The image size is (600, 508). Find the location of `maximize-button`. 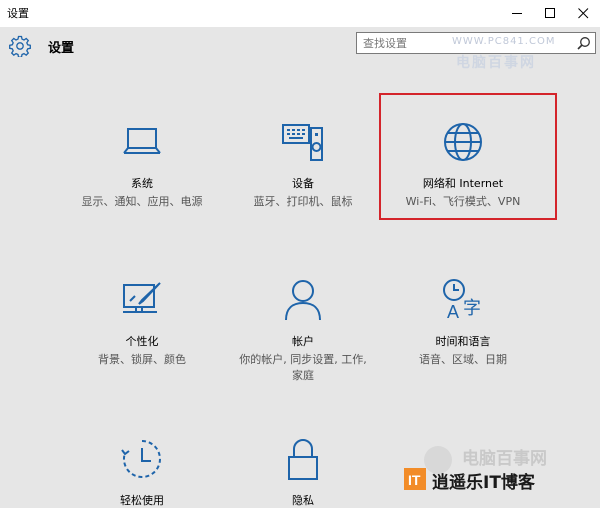

maximize-button is located at coordinates (550, 13).